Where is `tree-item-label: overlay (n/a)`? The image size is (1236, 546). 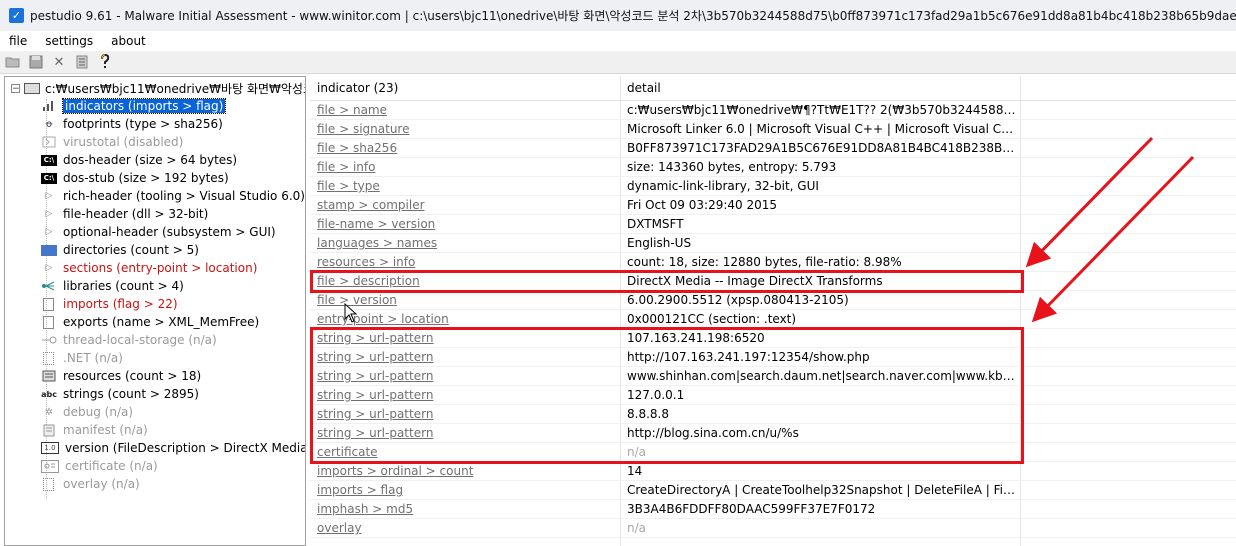 tree-item-label: overlay (n/a) is located at coordinates (101, 484).